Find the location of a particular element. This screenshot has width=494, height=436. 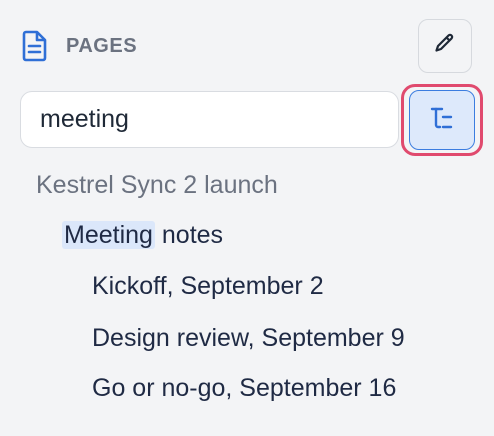

document-icon is located at coordinates (35, 46).